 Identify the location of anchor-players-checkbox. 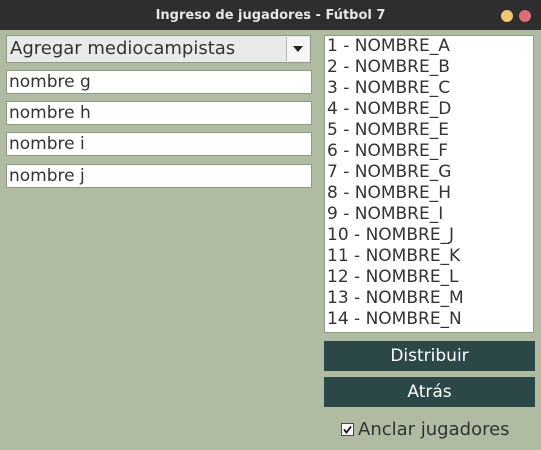
(347, 429).